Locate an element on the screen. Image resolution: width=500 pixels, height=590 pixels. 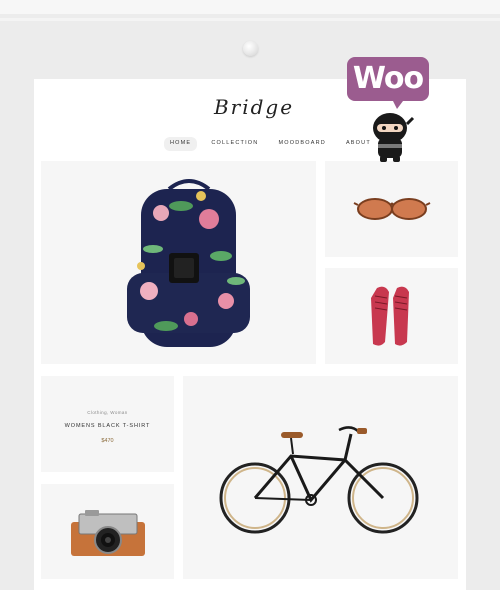
product-category: Clothing, Woman is located at coordinates (107, 412).